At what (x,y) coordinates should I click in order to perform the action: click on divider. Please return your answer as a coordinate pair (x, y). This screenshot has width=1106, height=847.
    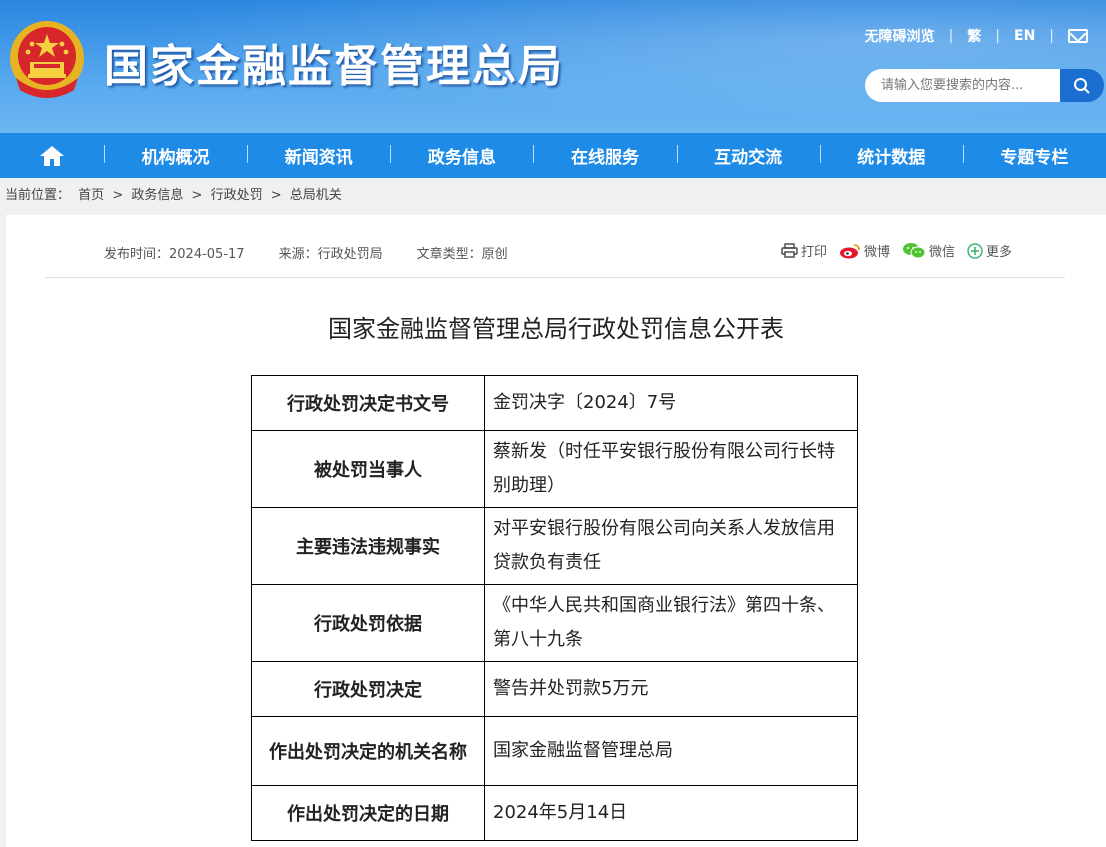
    Looking at the image, I should click on (555, 277).